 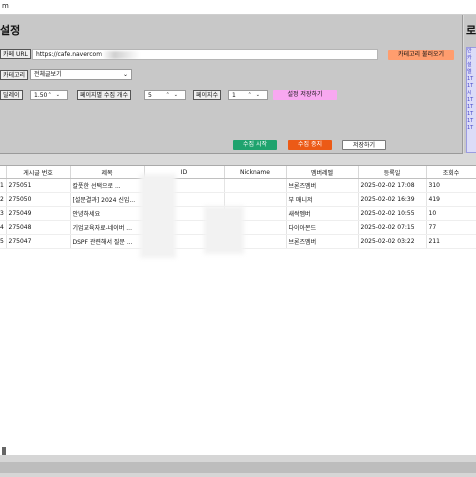 What do you see at coordinates (322, 213) in the screenshot?
I see `table-cell: 새싹멤버` at bounding box center [322, 213].